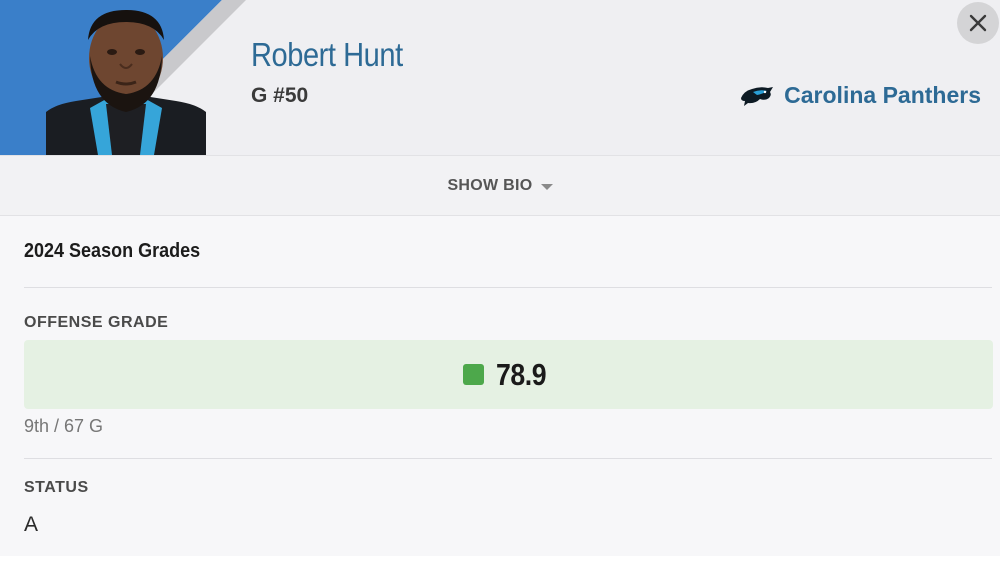 The width and height of the screenshot is (1000, 575). Describe the element at coordinates (546, 186) in the screenshot. I see `chevron-down-icon` at that location.